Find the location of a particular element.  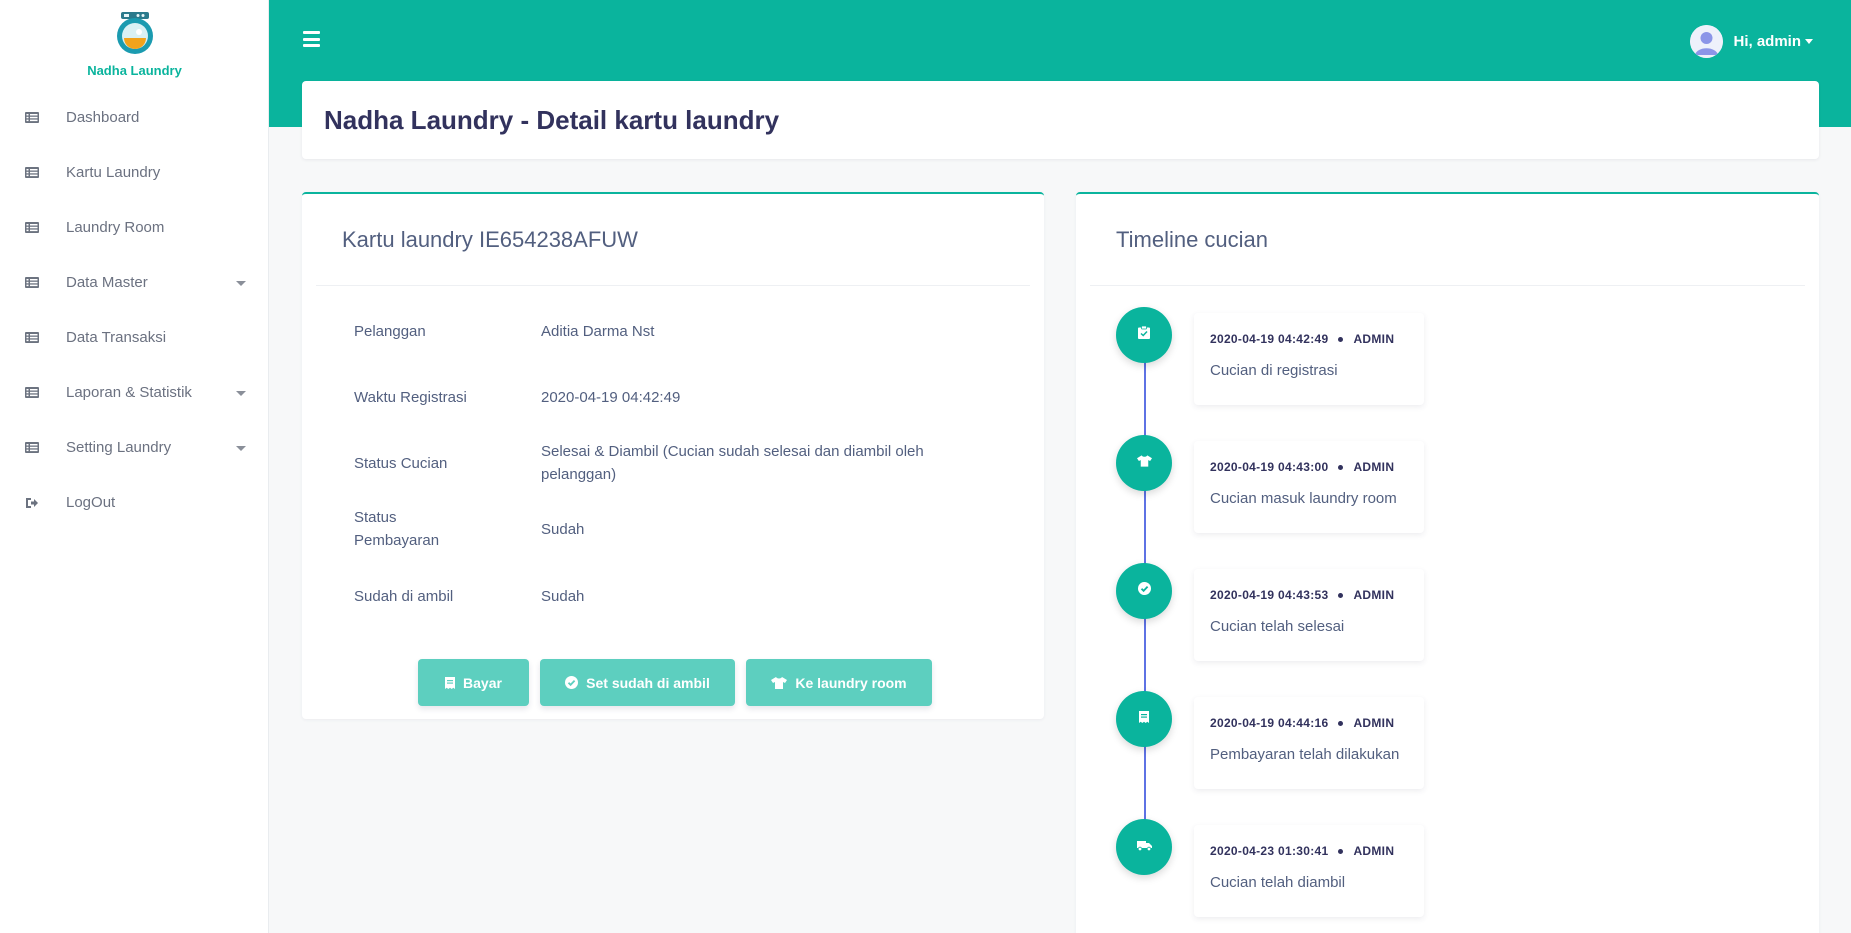

info-label: Pelanggan is located at coordinates (390, 331).